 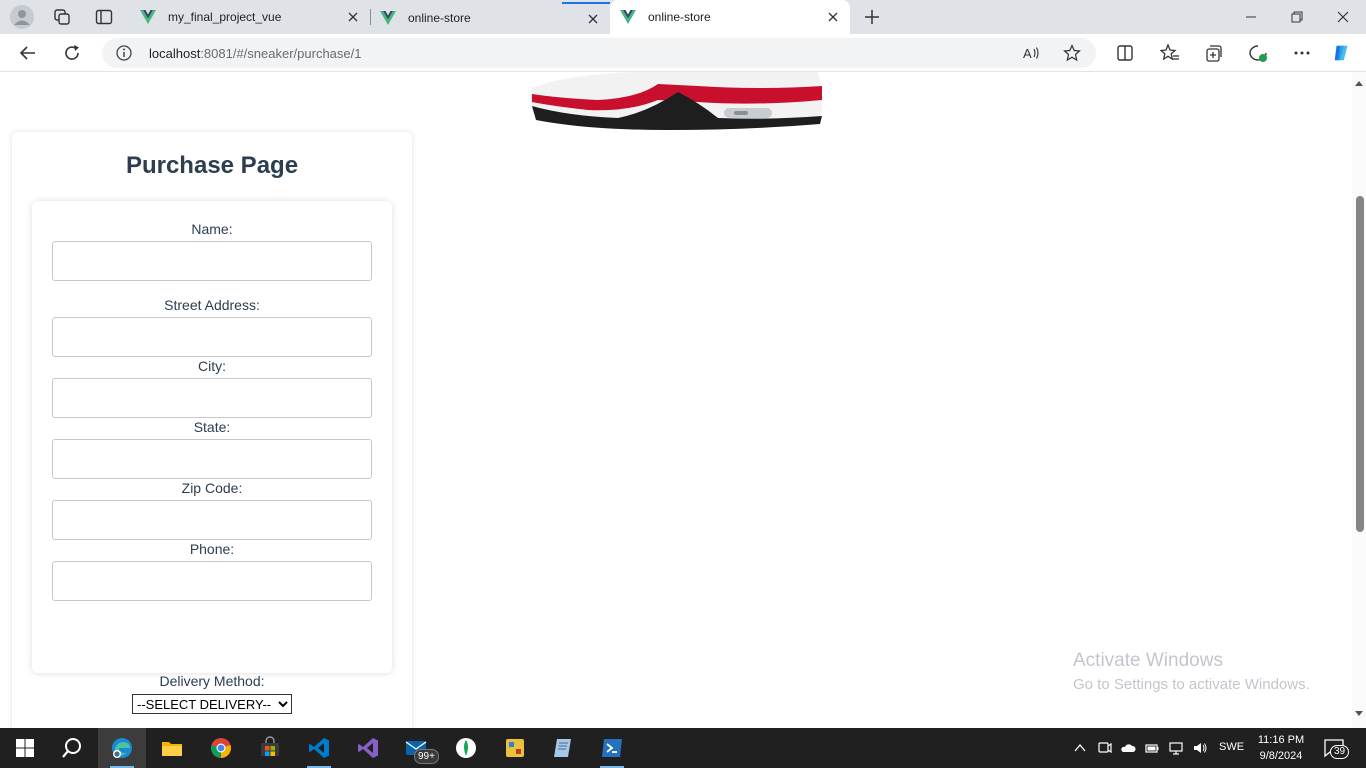 What do you see at coordinates (612, 748) in the screenshot?
I see `powershell-icon` at bounding box center [612, 748].